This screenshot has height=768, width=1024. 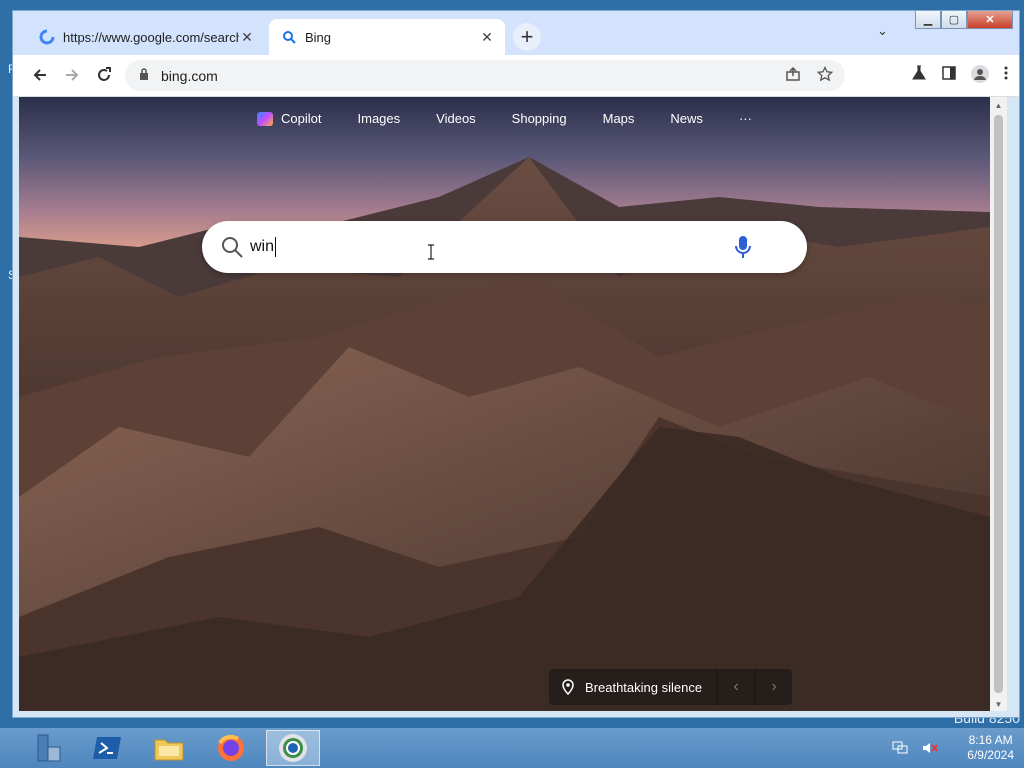 I want to click on share-icon, so click(x=793, y=76).